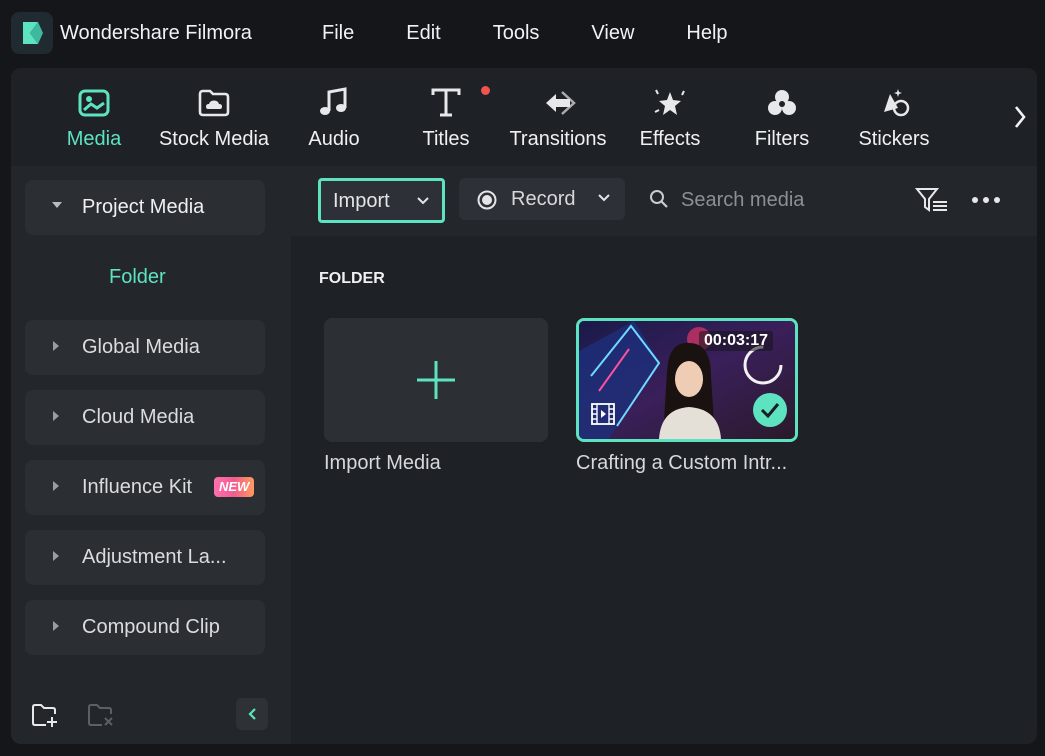 The height and width of the screenshot is (756, 1045). Describe the element at coordinates (101, 715) in the screenshot. I see `delete-folder-icon` at that location.